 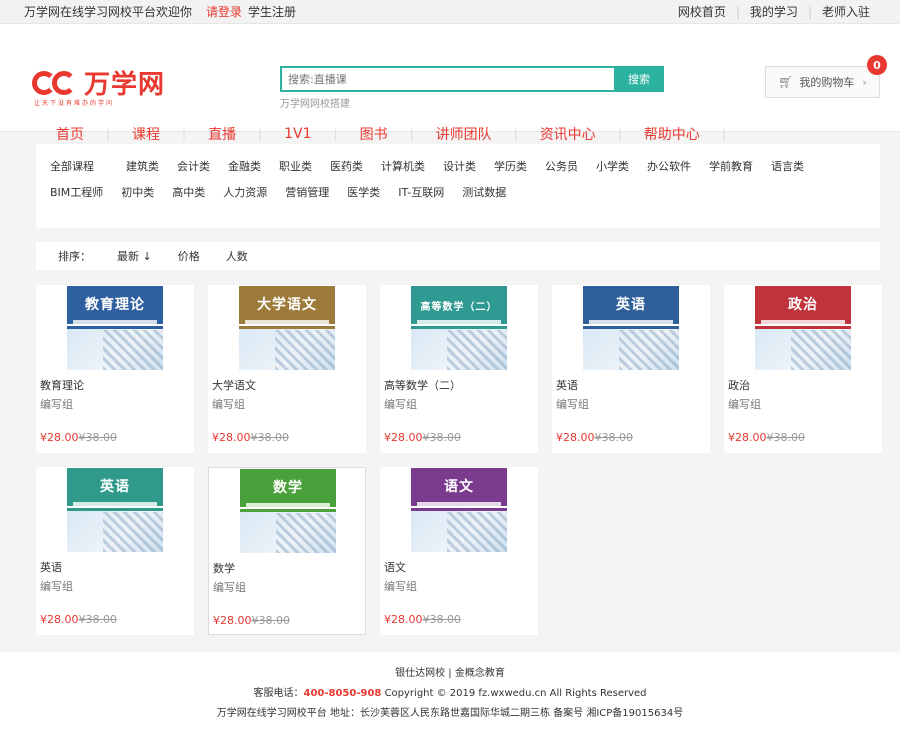 I want to click on search-button: 搜索, so click(x=639, y=79).